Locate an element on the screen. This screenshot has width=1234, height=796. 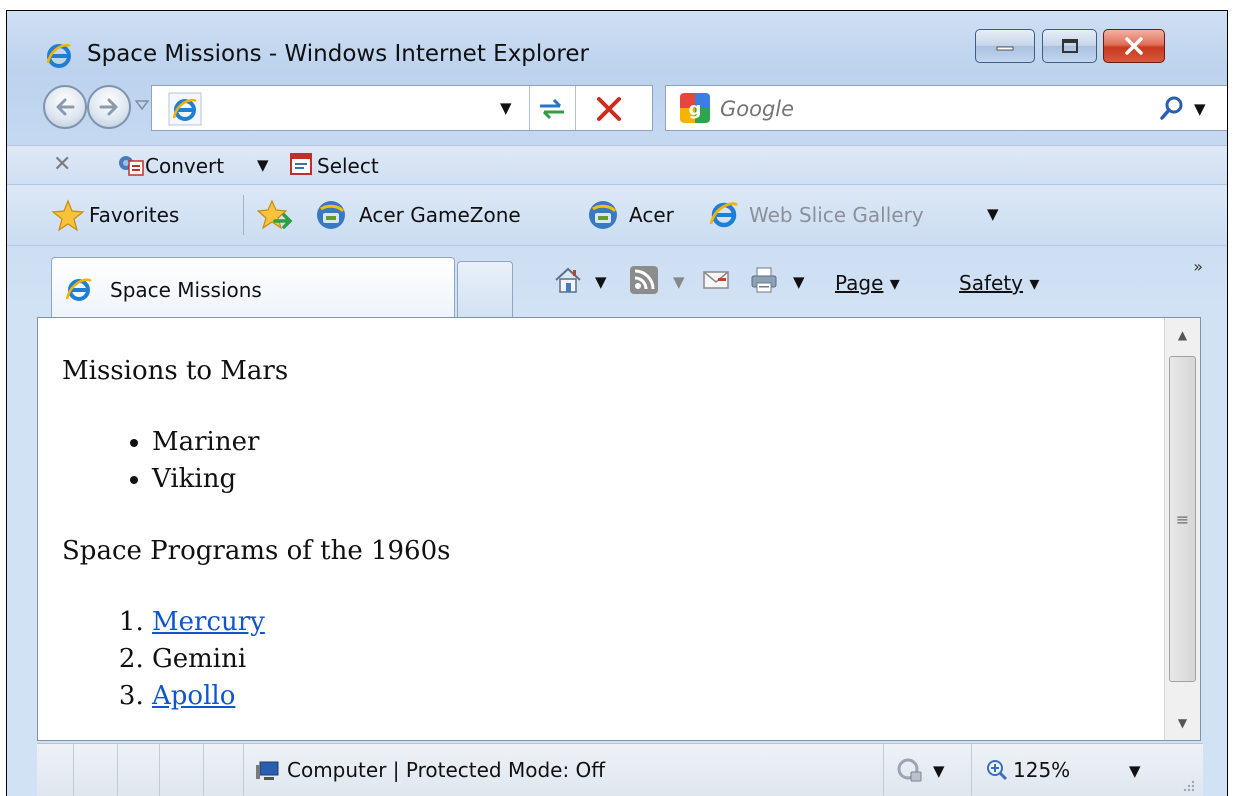
list-item: Mercury is located at coordinates (652, 622).